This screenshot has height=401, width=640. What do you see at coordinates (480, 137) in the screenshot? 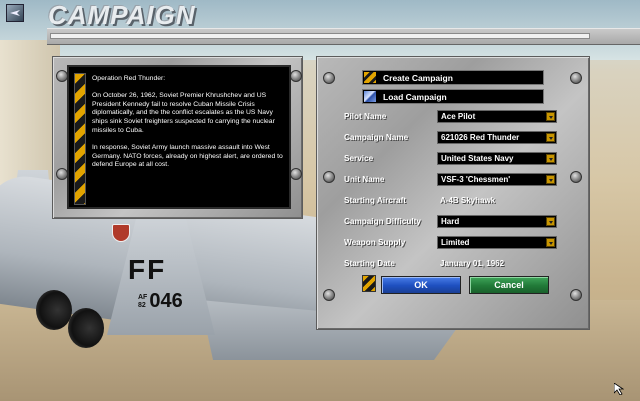
I see `campaign-name-value: 621026 Red Thunder` at bounding box center [480, 137].